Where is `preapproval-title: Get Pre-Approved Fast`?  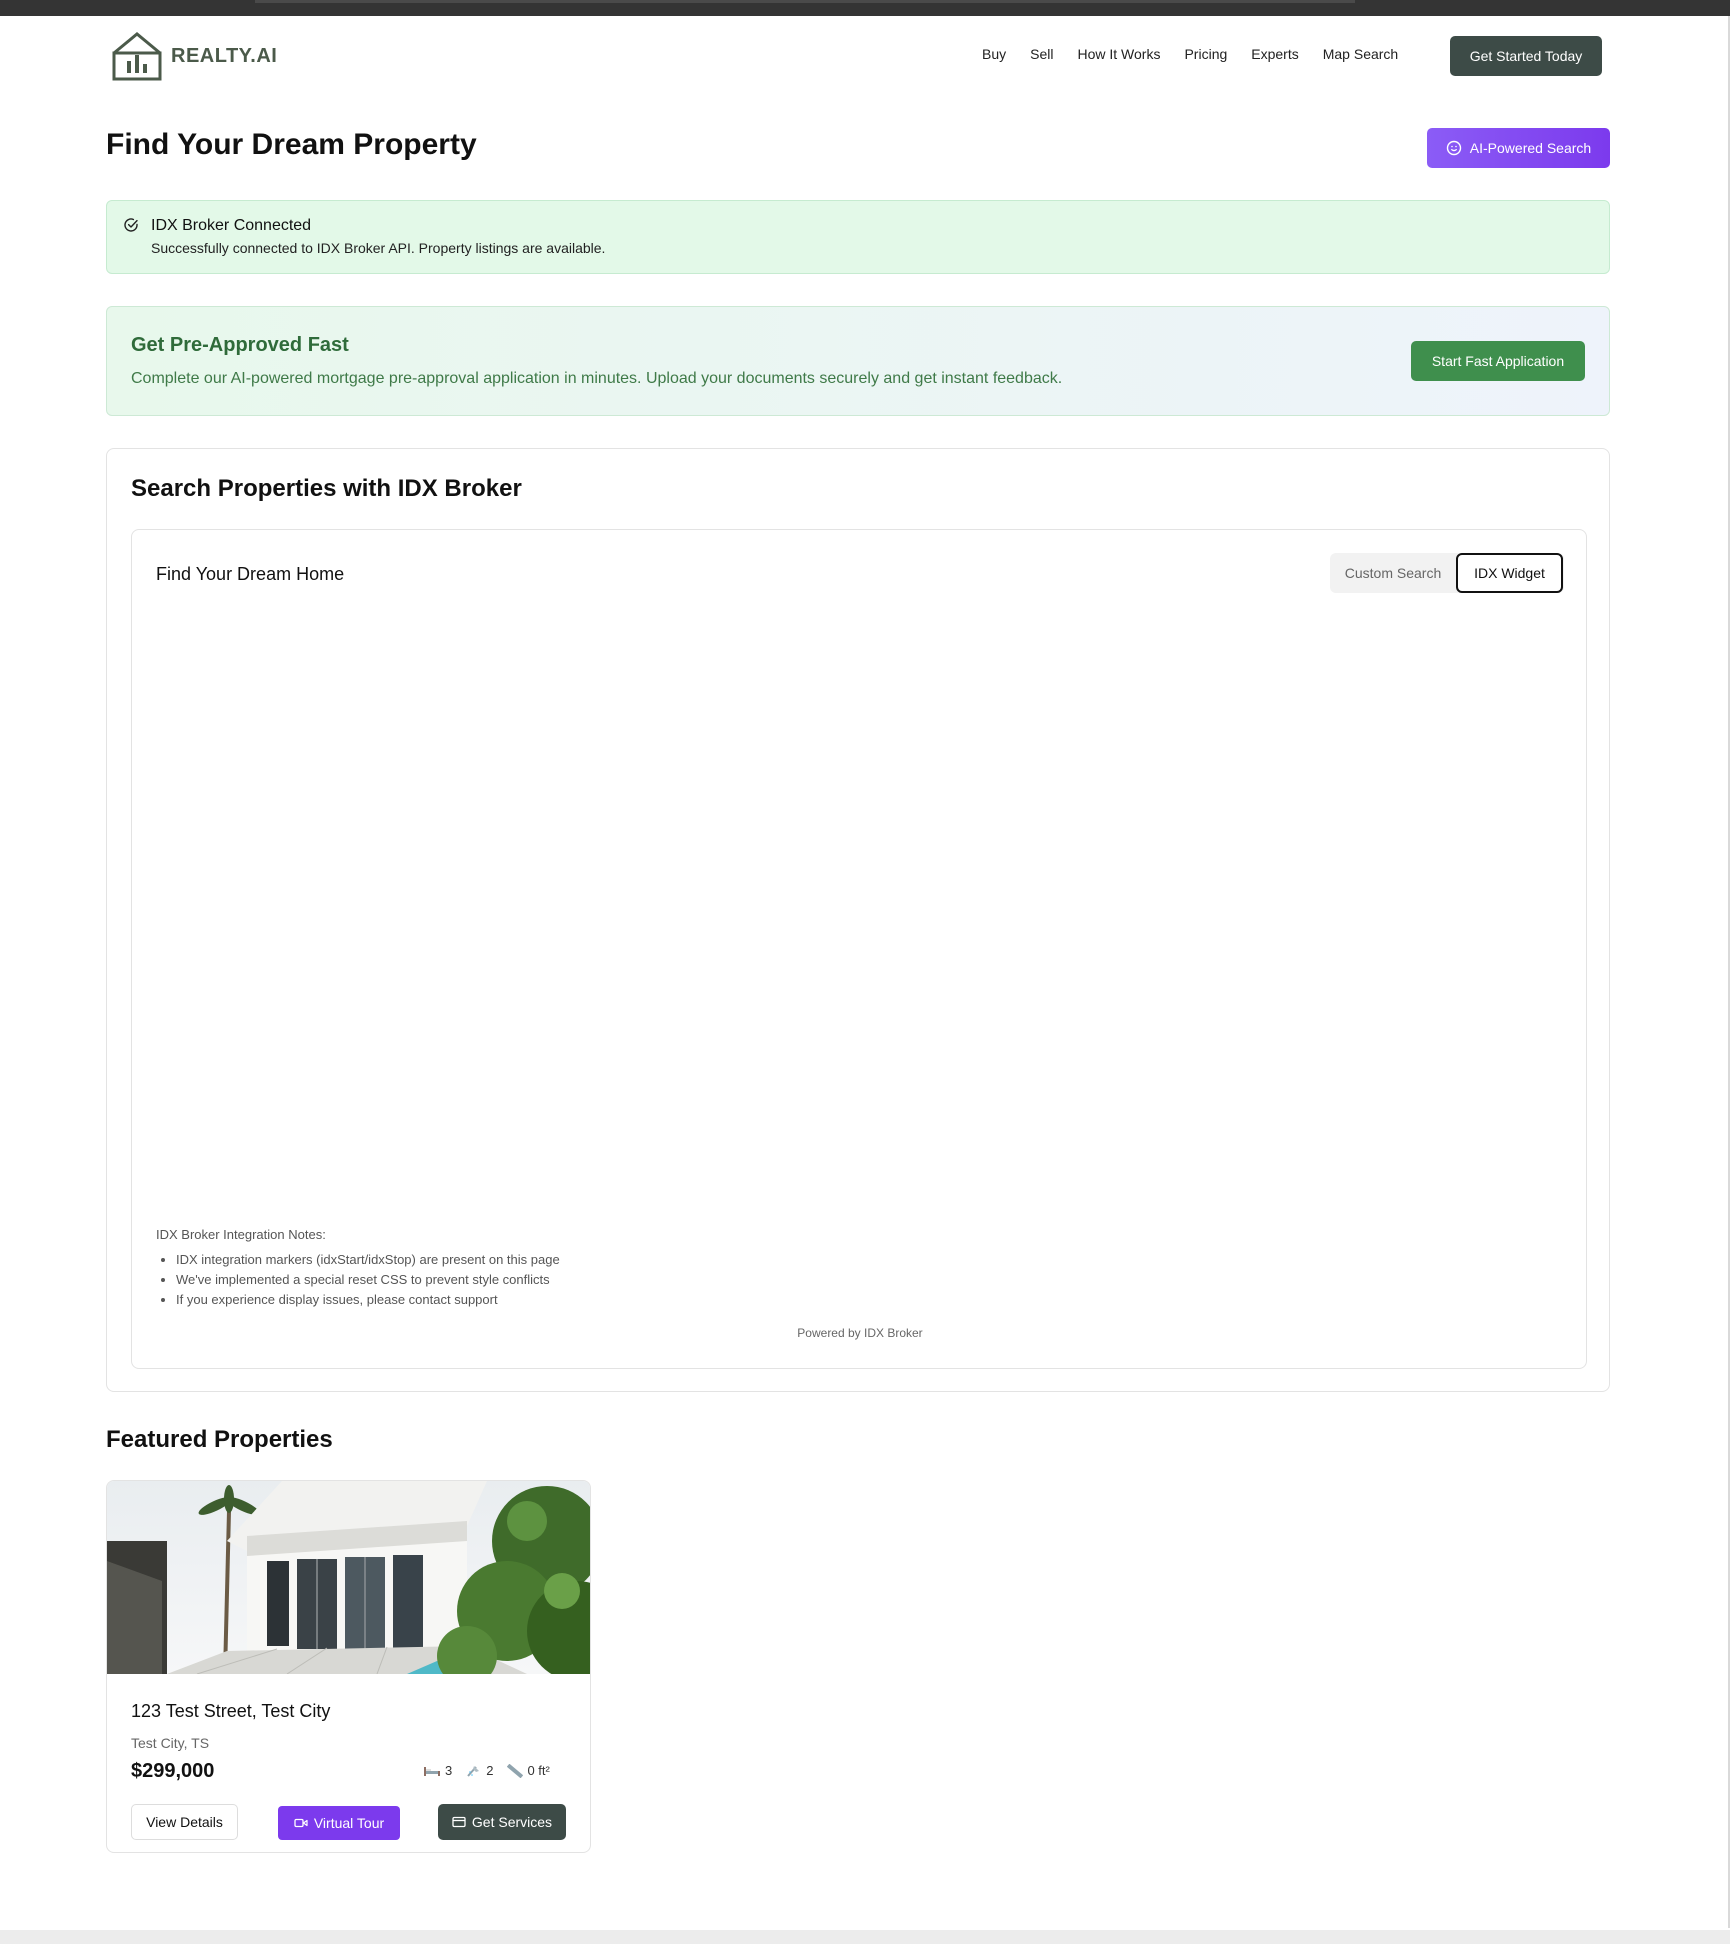 preapproval-title: Get Pre-Approved Fast is located at coordinates (240, 345).